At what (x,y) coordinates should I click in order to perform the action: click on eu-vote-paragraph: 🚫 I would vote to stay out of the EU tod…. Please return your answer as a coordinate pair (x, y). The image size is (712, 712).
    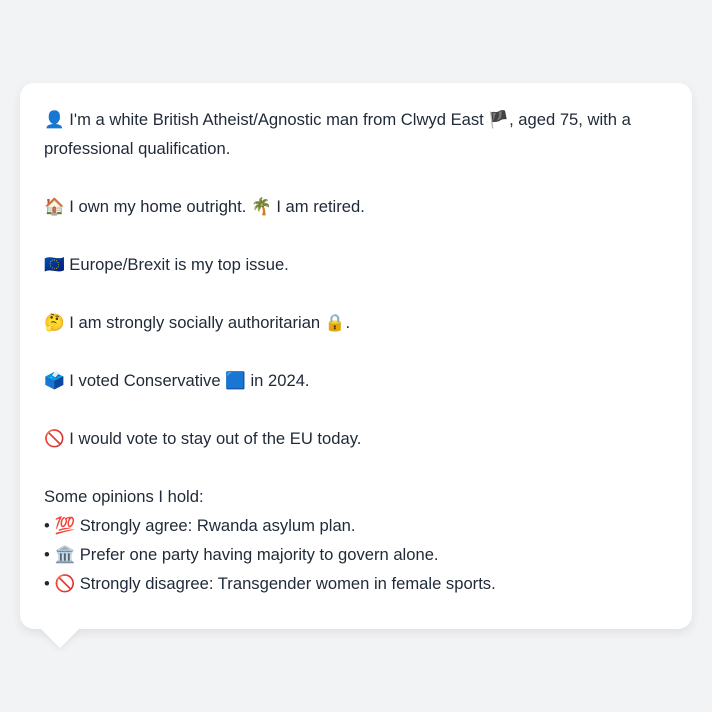
    Looking at the image, I should click on (356, 438).